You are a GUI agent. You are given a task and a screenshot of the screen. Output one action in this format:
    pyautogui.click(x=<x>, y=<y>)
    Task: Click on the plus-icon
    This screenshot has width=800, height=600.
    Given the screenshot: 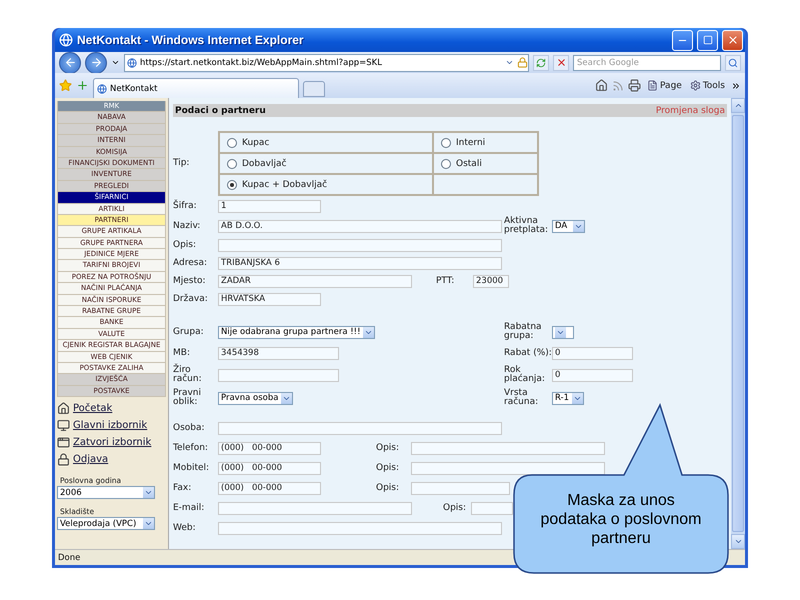 What is the action you would take?
    pyautogui.click(x=82, y=85)
    